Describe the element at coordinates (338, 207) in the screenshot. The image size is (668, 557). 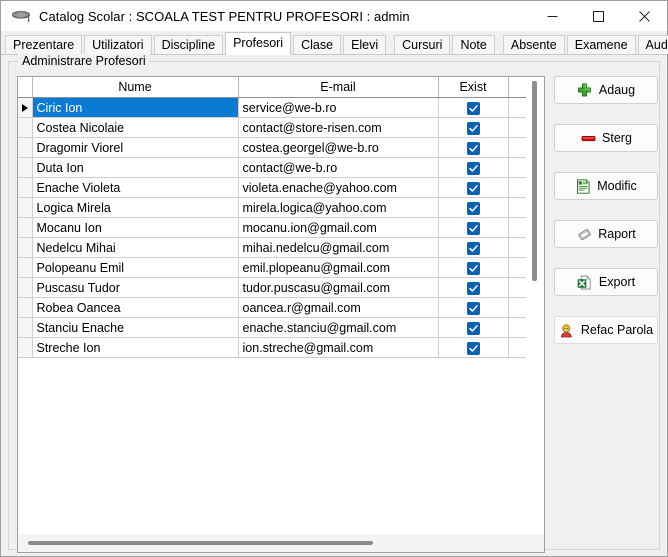
I see `cell-email: mirela.logica@yahoo.com` at that location.